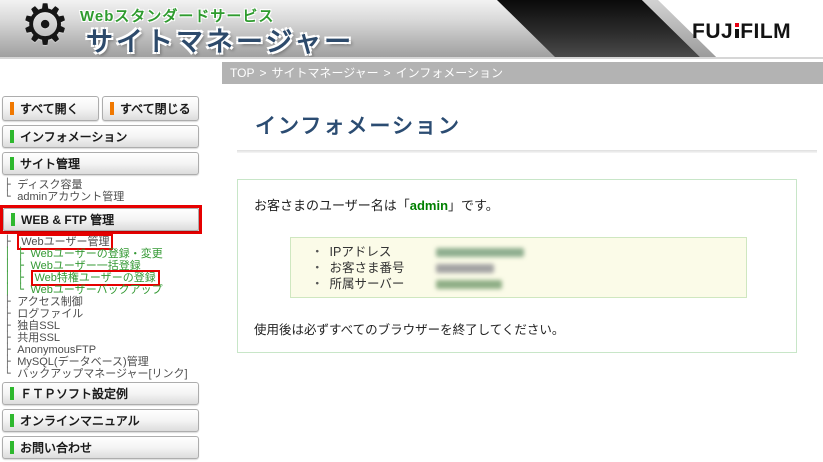 This screenshot has width=823, height=462. What do you see at coordinates (39, 338) in the screenshot?
I see `sidebar-item-label: 共用SSL` at bounding box center [39, 338].